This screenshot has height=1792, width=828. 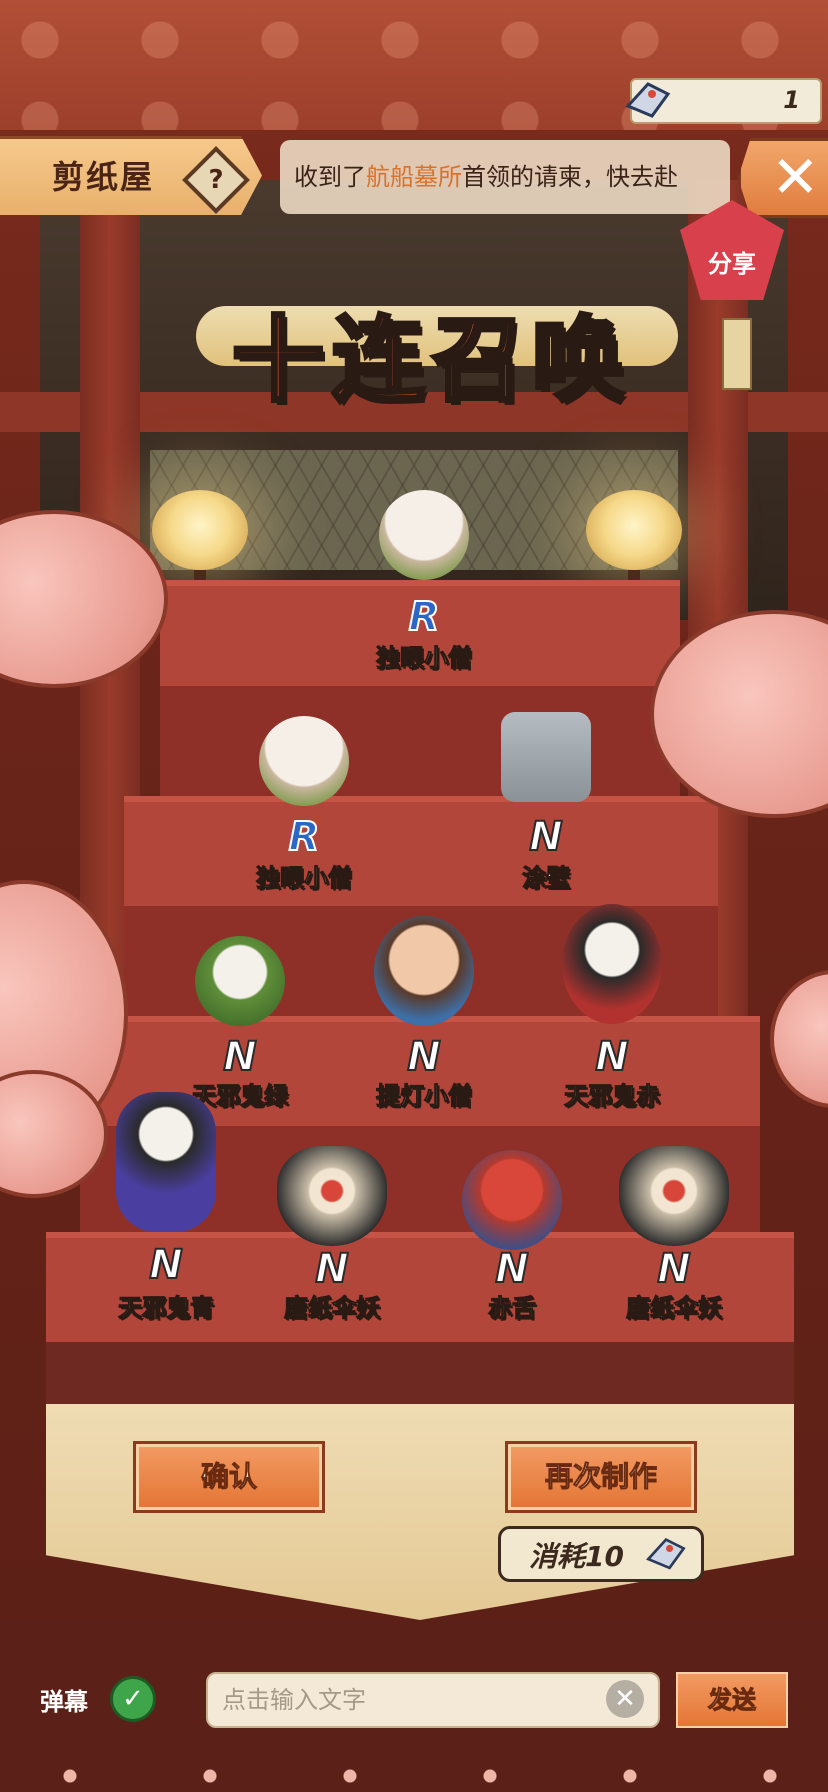 I want to click on summon-card-1: R 独眼小僧, so click(x=424, y=581).